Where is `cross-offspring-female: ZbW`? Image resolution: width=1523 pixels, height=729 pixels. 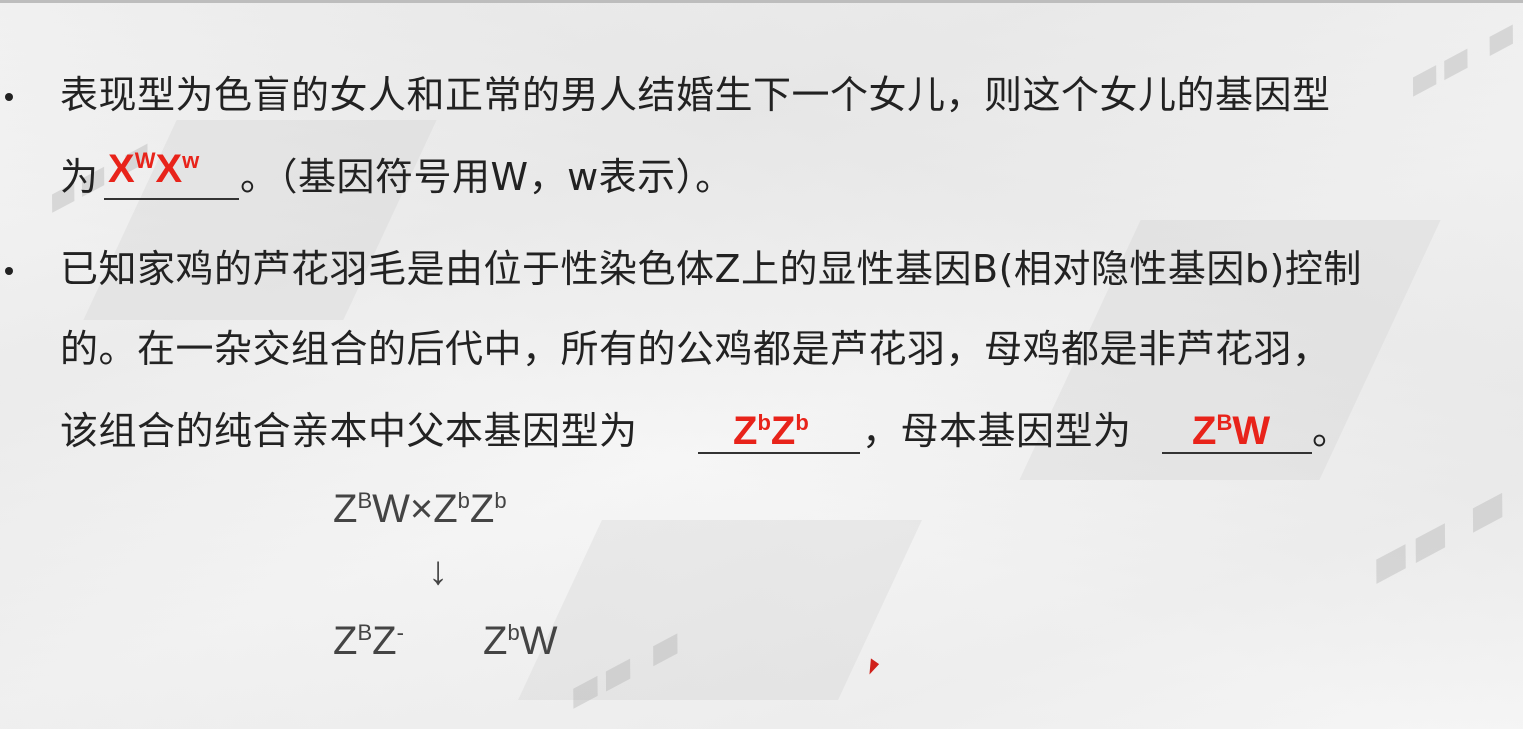 cross-offspring-female: ZbW is located at coordinates (520, 641).